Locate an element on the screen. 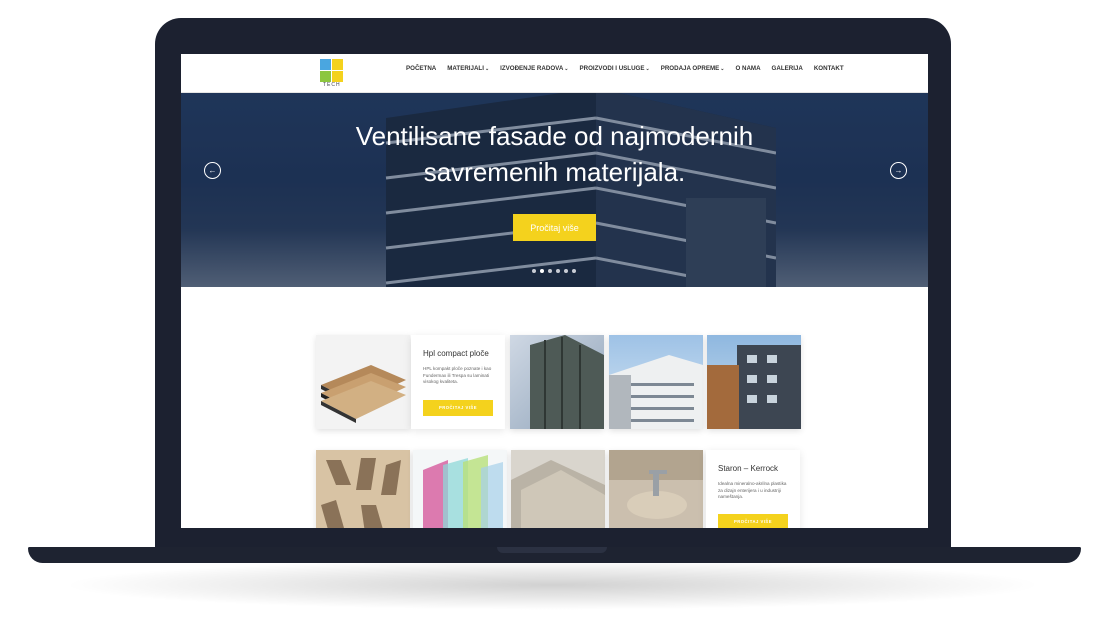  product-image-white-building is located at coordinates (656, 382).